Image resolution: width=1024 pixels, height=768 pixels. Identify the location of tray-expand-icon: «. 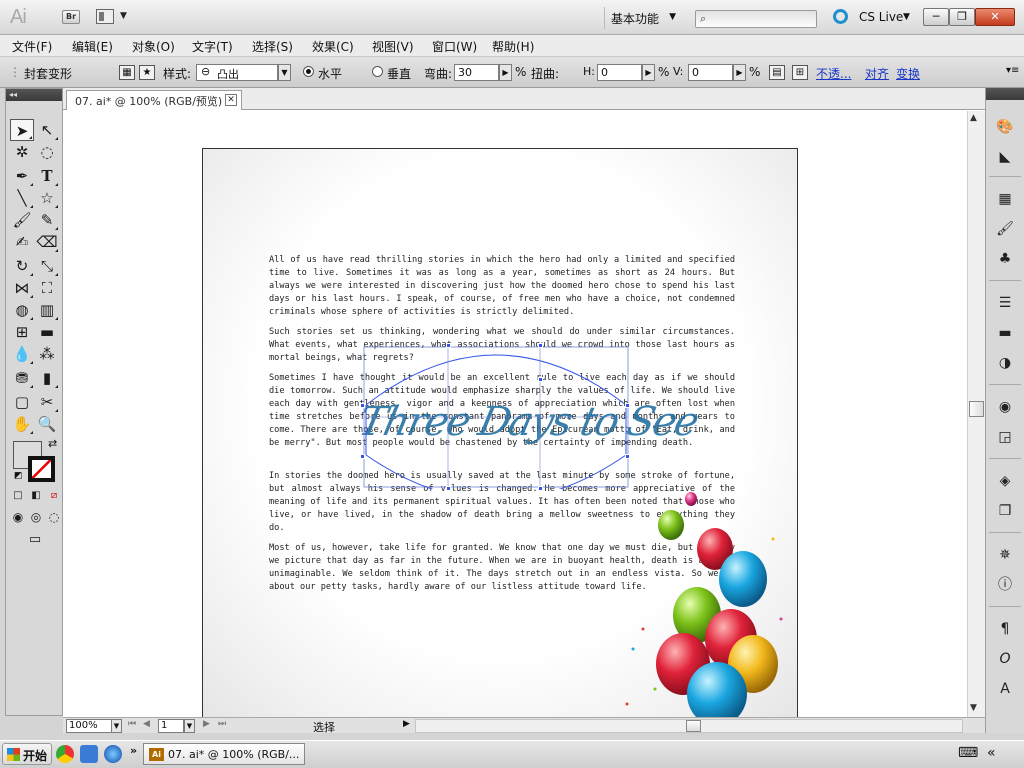
(991, 753).